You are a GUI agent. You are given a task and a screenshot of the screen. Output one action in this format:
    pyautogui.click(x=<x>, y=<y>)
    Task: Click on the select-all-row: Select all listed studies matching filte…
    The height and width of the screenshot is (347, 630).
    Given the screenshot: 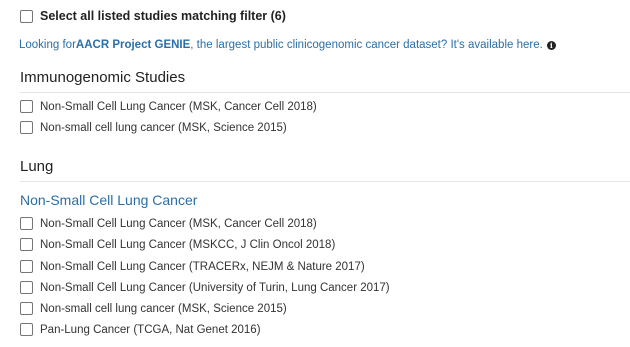 What is the action you would take?
    pyautogui.click(x=153, y=16)
    